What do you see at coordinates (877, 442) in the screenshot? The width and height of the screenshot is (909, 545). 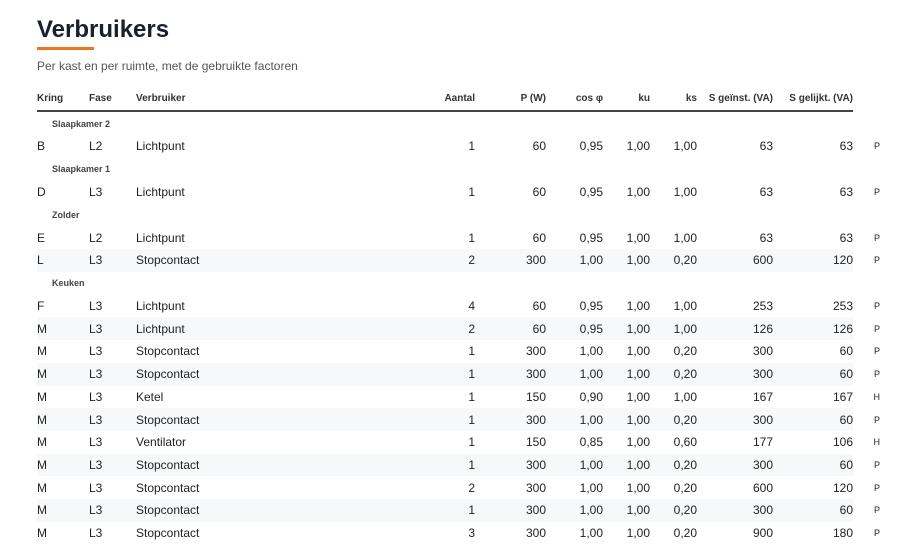 I see `cell-type-flag: H` at bounding box center [877, 442].